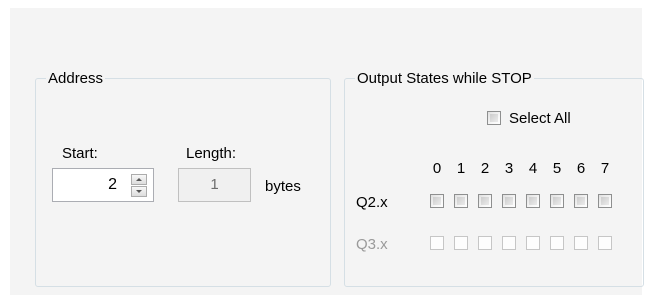 This screenshot has width=652, height=295. What do you see at coordinates (509, 201) in the screenshot?
I see `q2-bit3-checkbox` at bounding box center [509, 201].